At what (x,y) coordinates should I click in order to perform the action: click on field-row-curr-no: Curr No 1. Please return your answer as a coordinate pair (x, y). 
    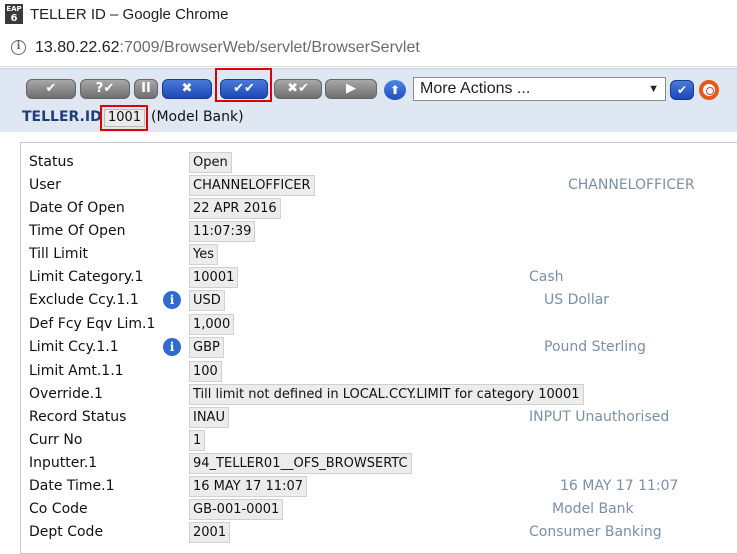
    Looking at the image, I should click on (379, 440).